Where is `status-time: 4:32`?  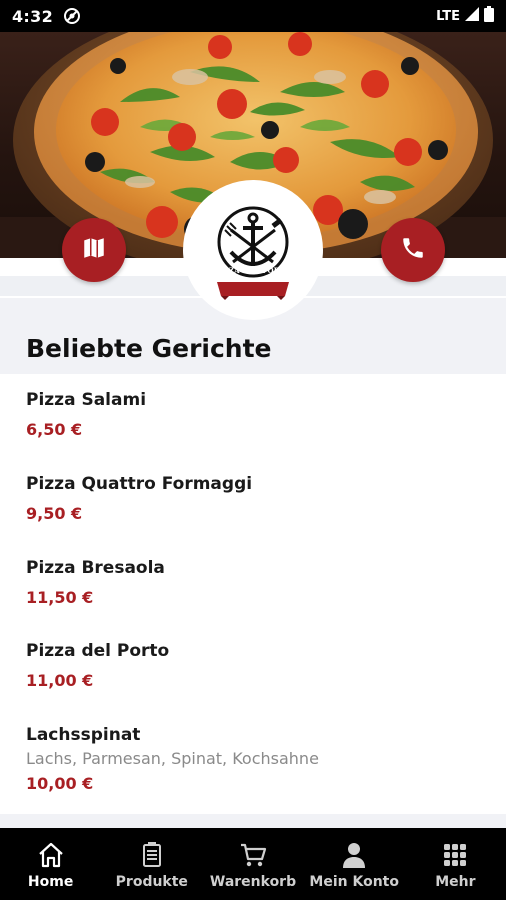
status-time: 4:32 is located at coordinates (32, 16).